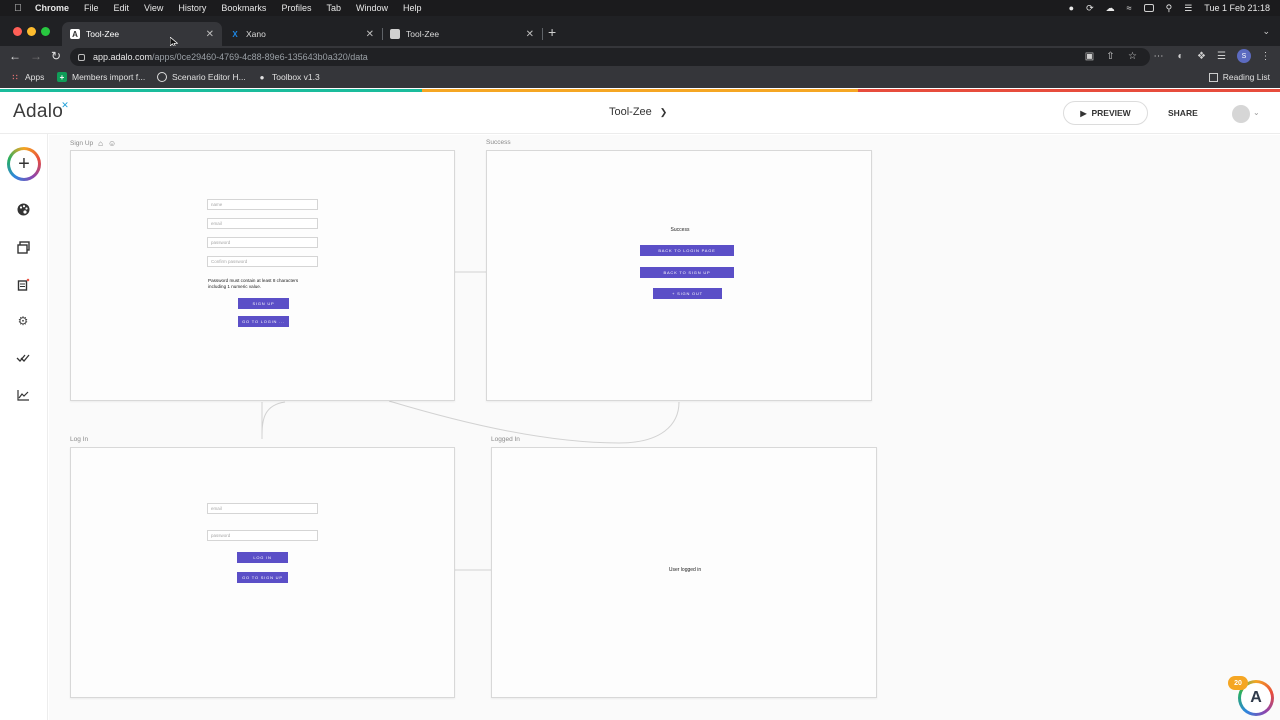 Image resolution: width=1280 pixels, height=720 pixels. I want to click on menu-view: View, so click(153, 8).